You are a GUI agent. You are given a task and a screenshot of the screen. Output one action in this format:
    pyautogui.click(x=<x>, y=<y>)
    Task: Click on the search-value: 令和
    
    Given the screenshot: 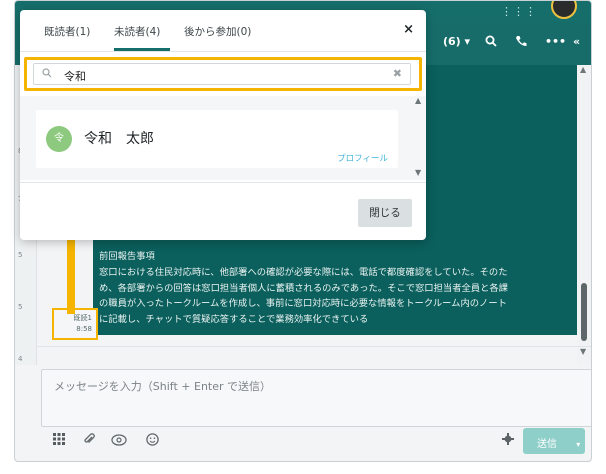 What is the action you would take?
    pyautogui.click(x=75, y=76)
    